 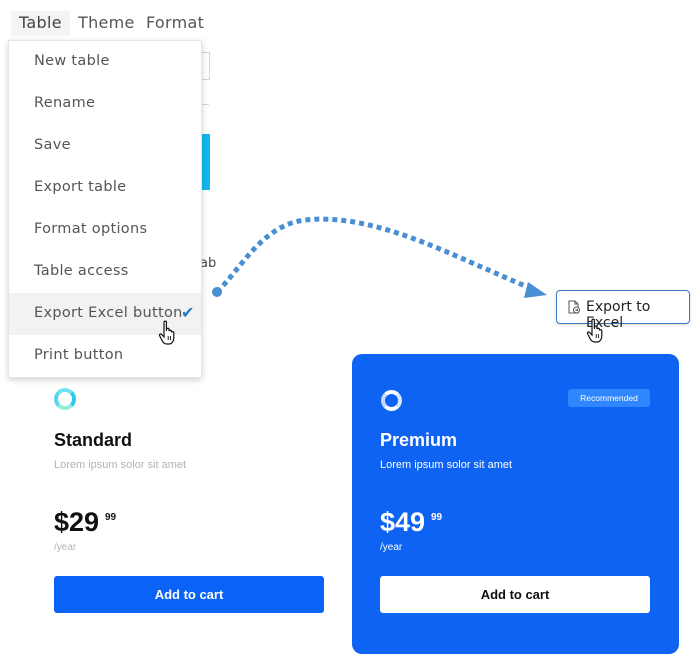 I want to click on plan-price: $29, so click(x=77, y=522).